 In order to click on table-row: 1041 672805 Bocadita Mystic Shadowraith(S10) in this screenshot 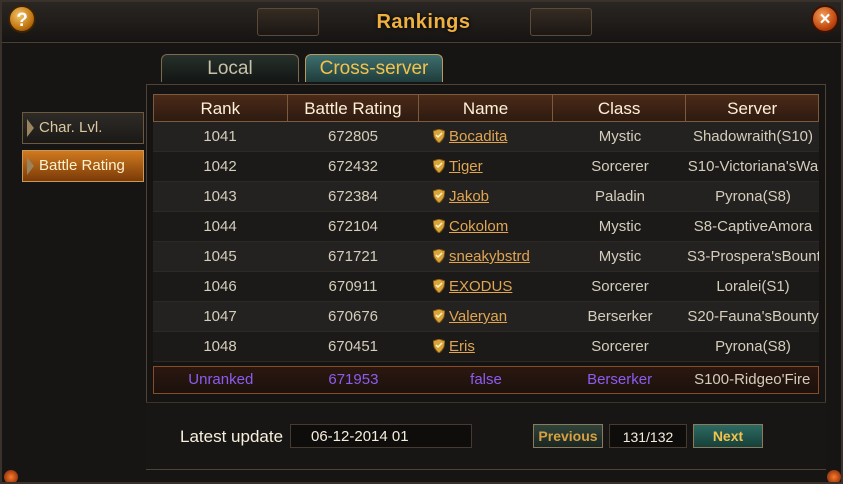, I will do `click(486, 137)`.